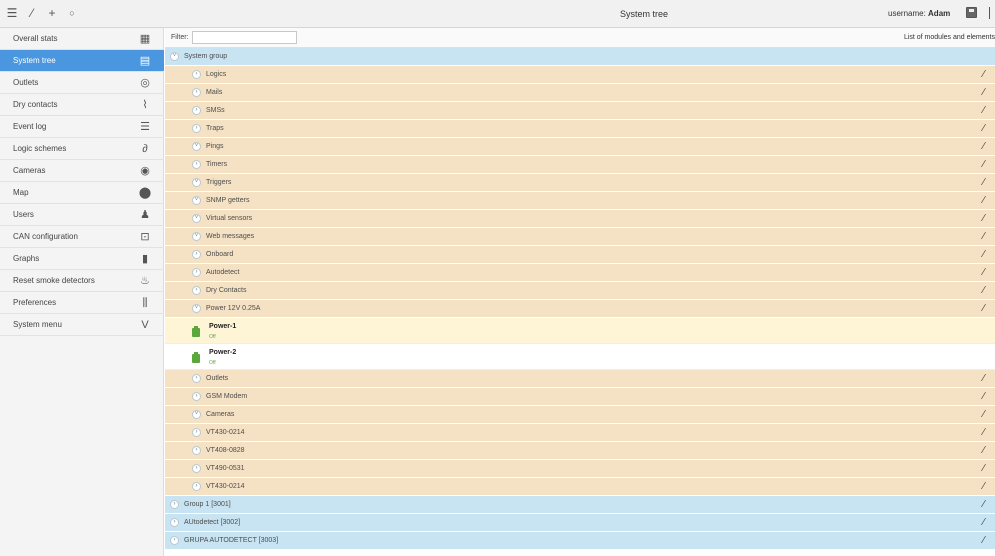 The width and height of the screenshot is (995, 556). I want to click on sidebar-item-system-menu: System menu V, so click(82, 325).